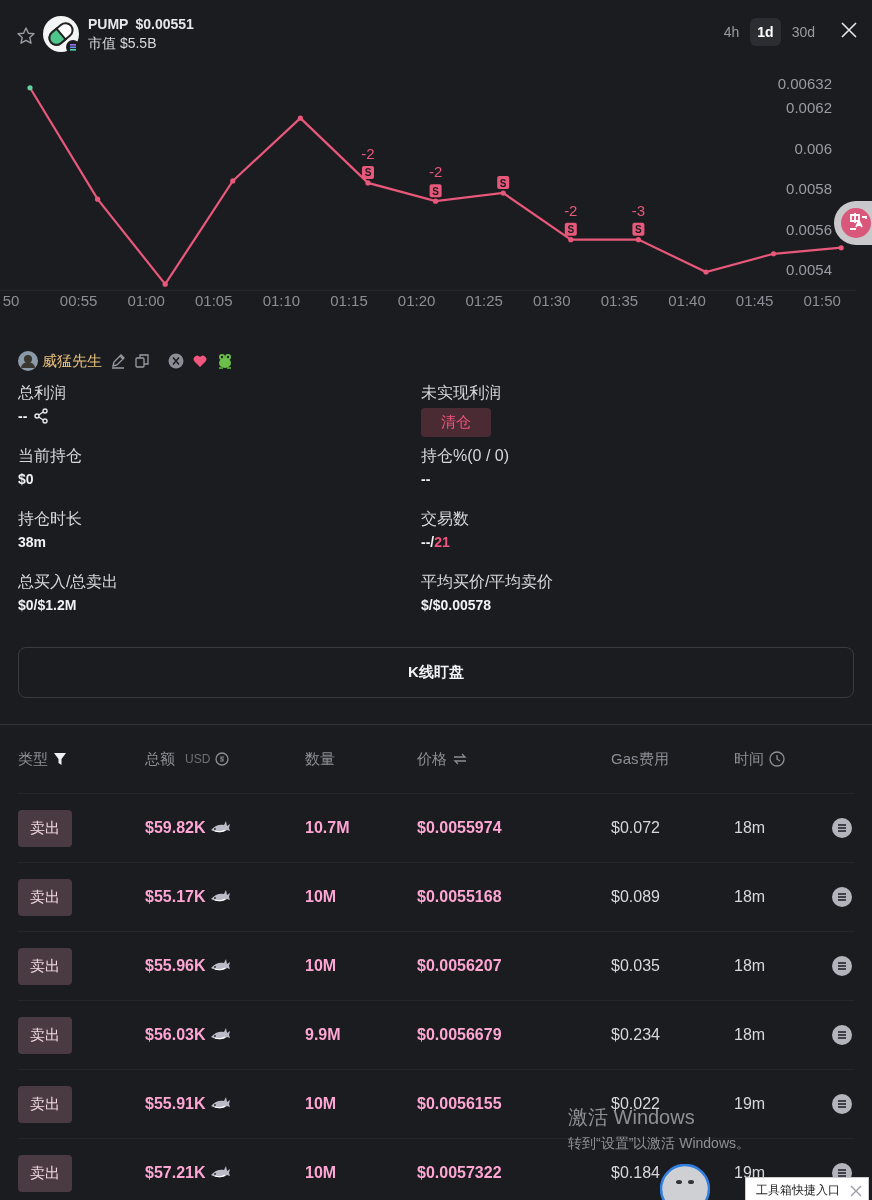 This screenshot has width=872, height=1200. What do you see at coordinates (619, 300) in the screenshot?
I see `axis-label: 01:35` at bounding box center [619, 300].